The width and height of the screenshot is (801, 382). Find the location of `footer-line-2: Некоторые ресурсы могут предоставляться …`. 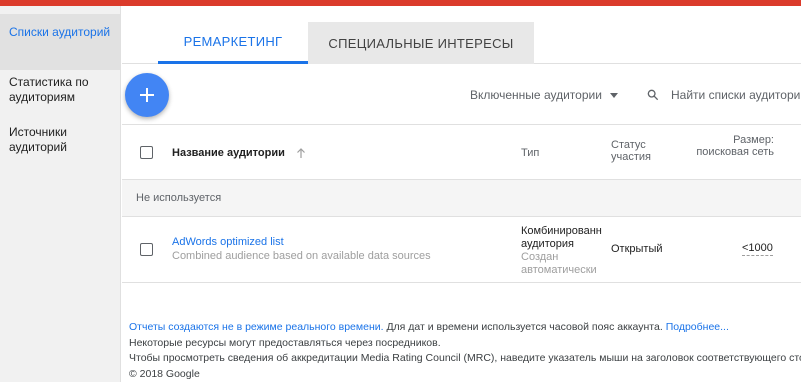

footer-line-2: Некоторые ресурсы могут предоставляться … is located at coordinates (285, 342).